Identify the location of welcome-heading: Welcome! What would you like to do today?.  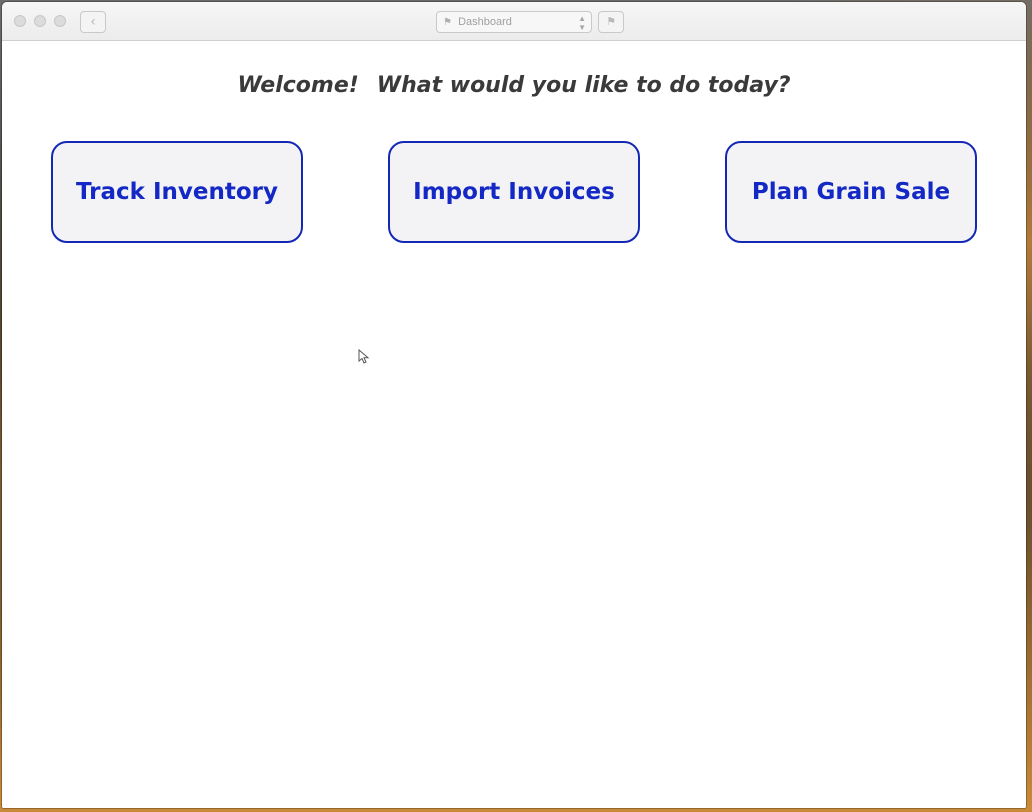
(514, 85).